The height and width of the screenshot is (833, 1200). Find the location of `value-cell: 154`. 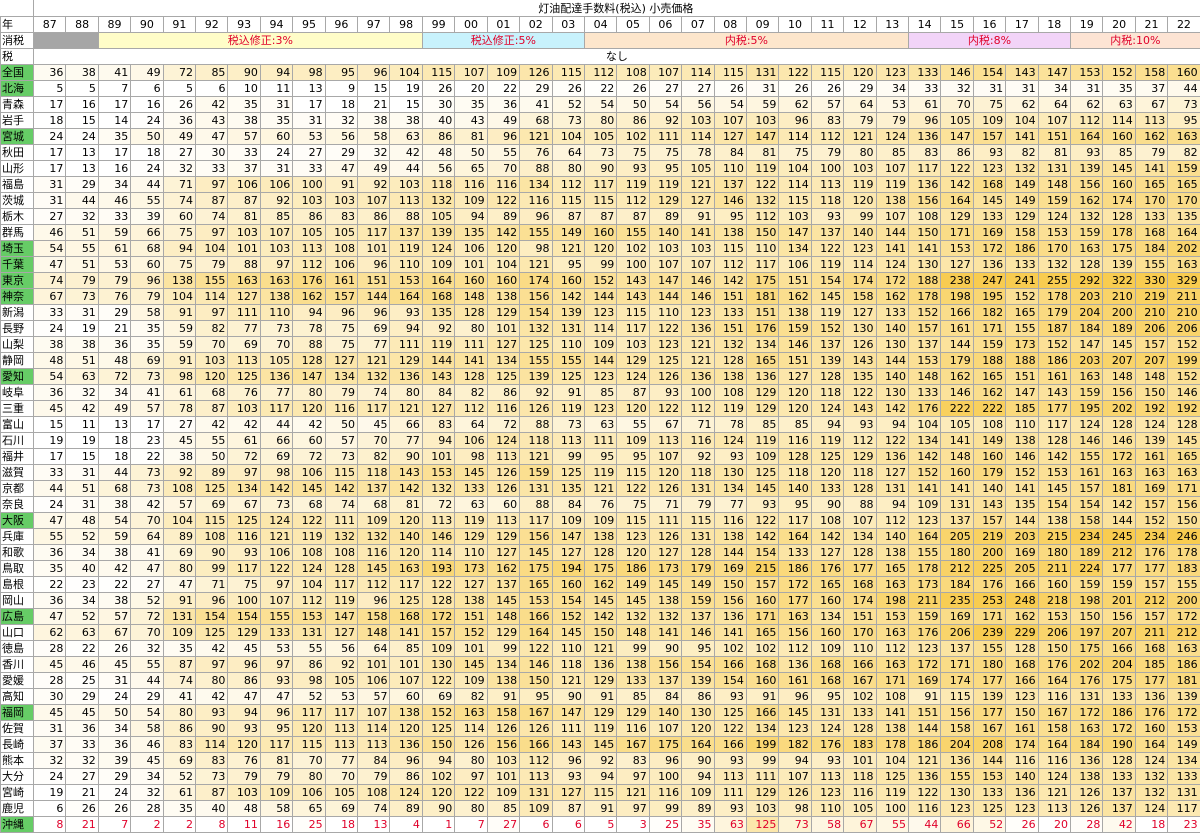

value-cell: 154 is located at coordinates (827, 281).